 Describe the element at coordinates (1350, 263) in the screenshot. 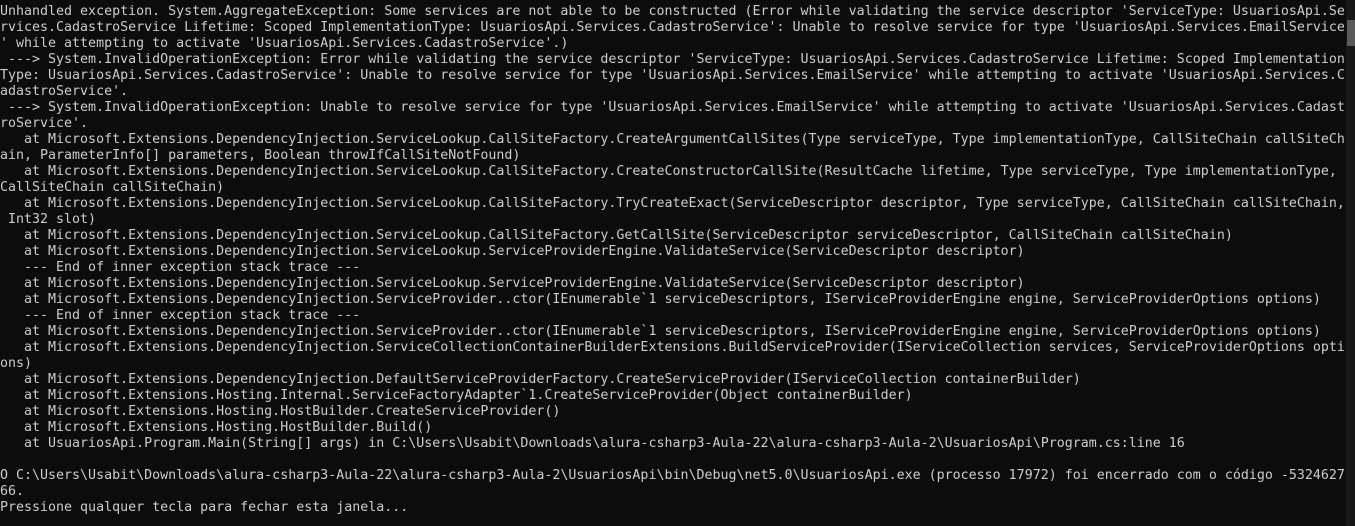

I see `vertical-scrollbar` at that location.